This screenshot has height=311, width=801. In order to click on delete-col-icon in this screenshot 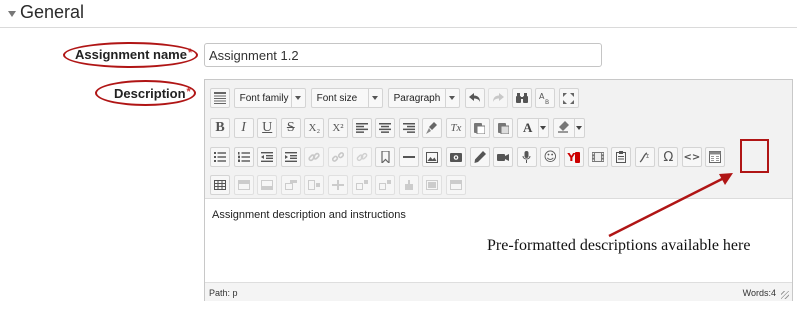, I will do `click(361, 185)`.